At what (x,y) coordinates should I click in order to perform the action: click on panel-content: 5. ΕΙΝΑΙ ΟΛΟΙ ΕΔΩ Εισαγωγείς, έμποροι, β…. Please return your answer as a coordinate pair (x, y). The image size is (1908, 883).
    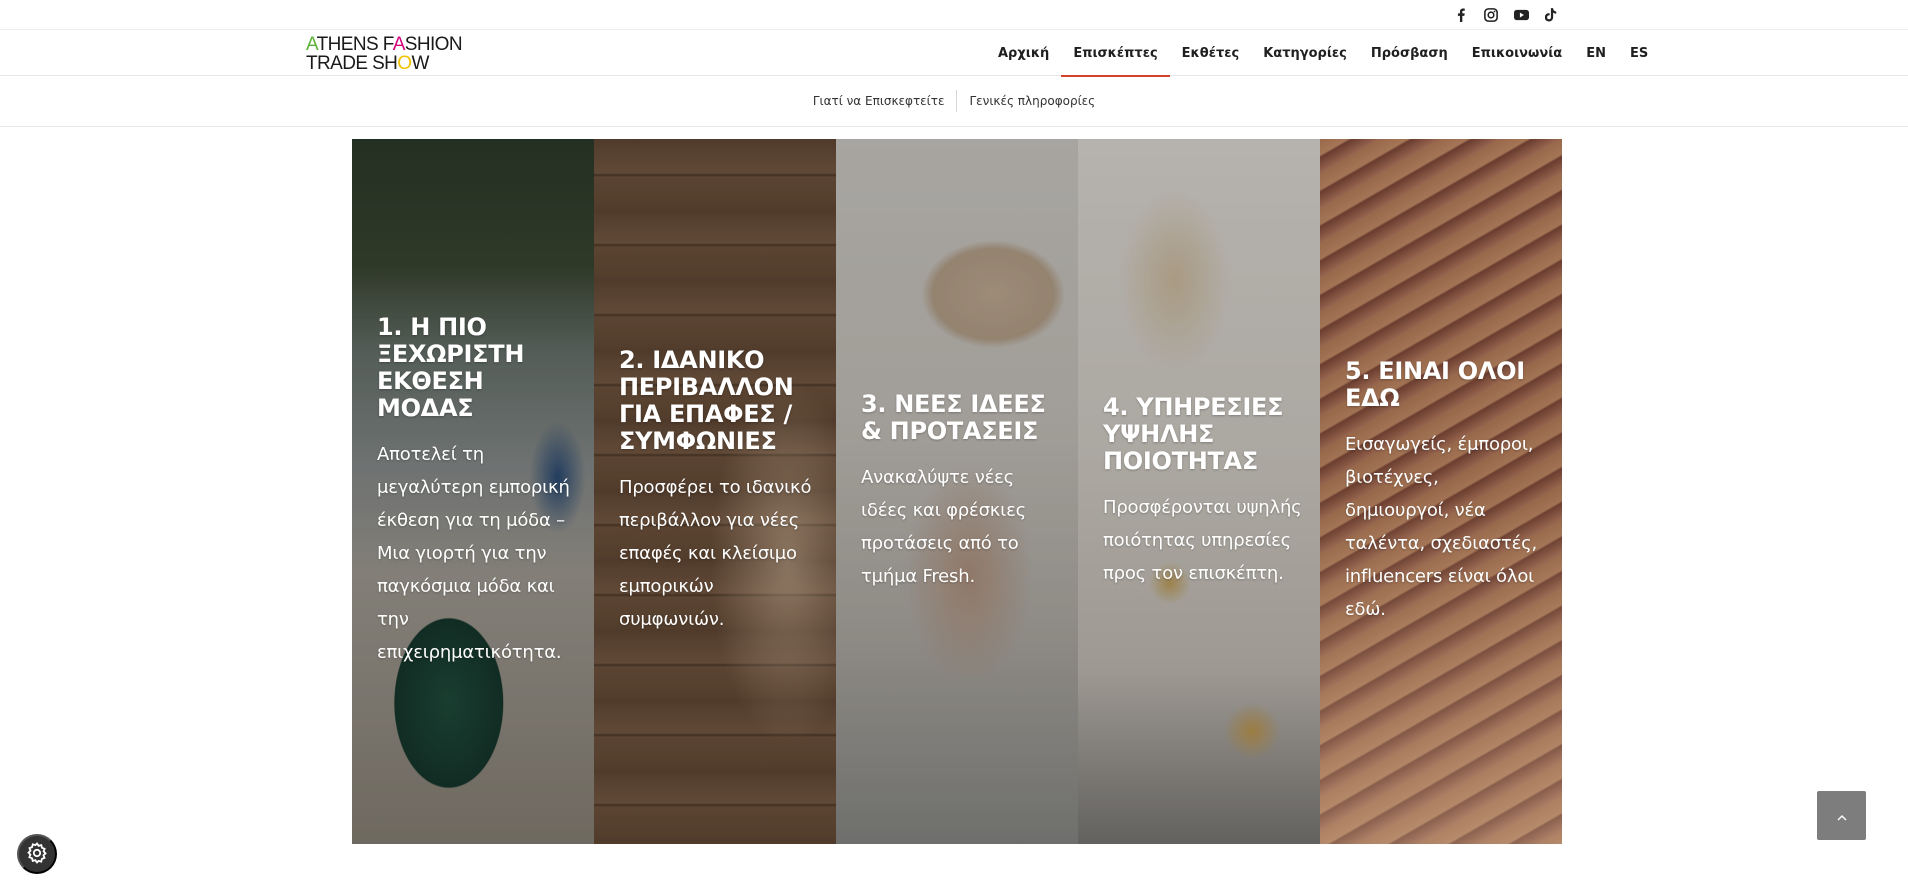
    Looking at the image, I should click on (1446, 491).